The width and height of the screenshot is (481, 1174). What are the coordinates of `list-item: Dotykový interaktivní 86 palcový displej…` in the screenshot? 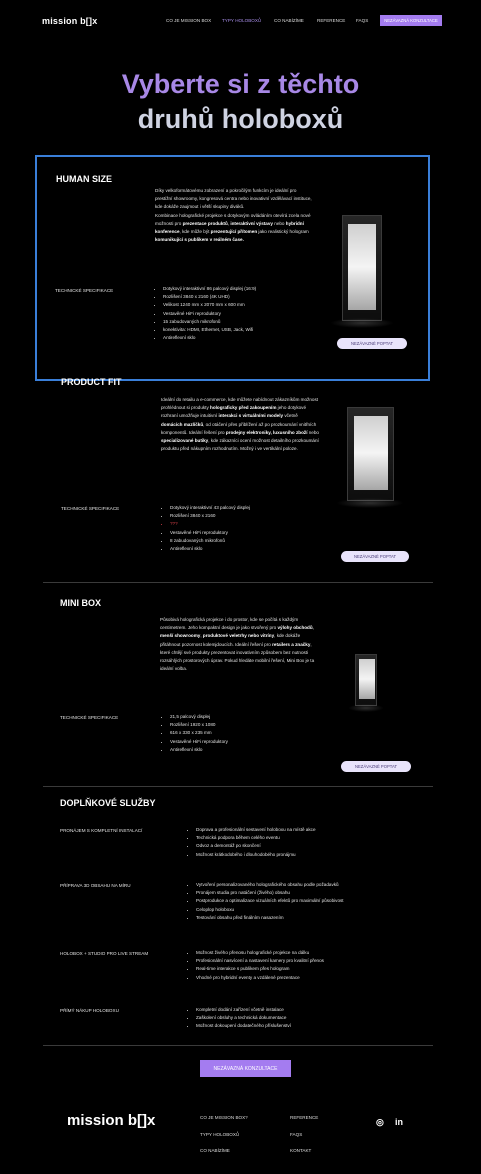 It's located at (248, 289).